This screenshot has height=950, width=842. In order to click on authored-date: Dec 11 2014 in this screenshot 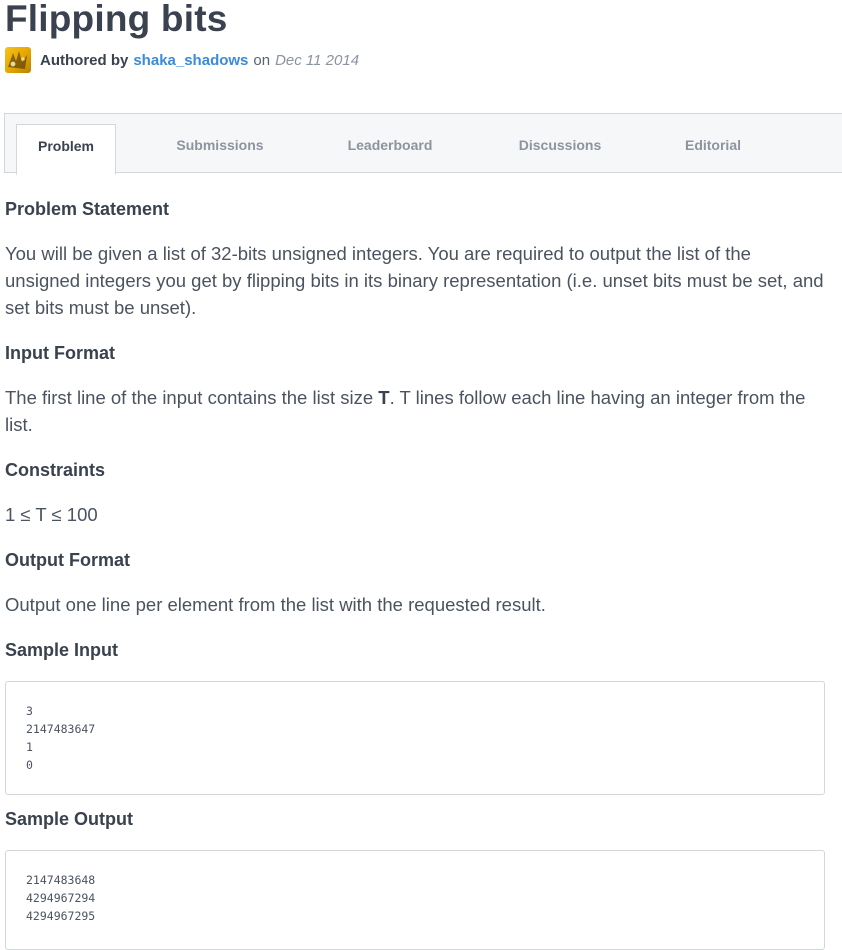, I will do `click(317, 60)`.